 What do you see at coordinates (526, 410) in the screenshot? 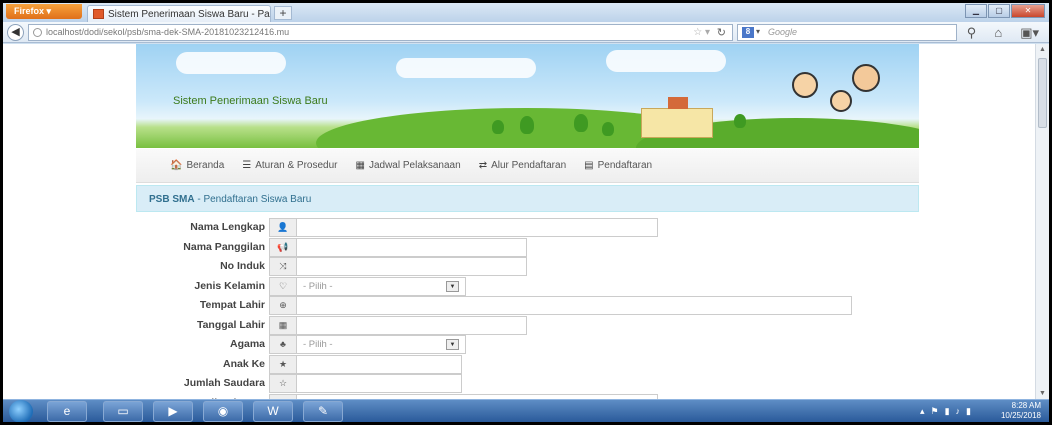
I see `windows-taskbar: e ▭ ▶ ◉ W ✎ ▴⚑▮♪▮ 8:28 AM 10/25/2018` at bounding box center [526, 410].